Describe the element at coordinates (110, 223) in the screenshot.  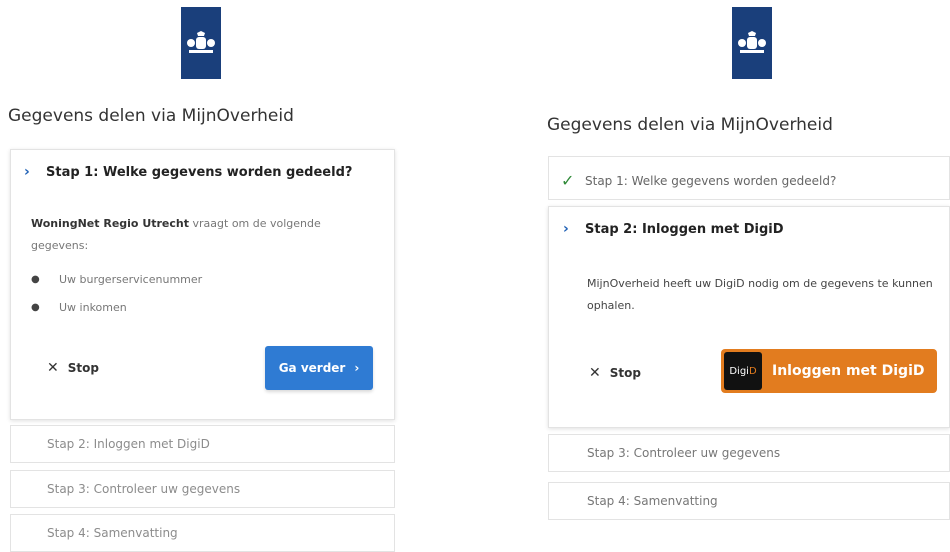
I see `requester-name: WoningNet Regio Utrecht` at that location.